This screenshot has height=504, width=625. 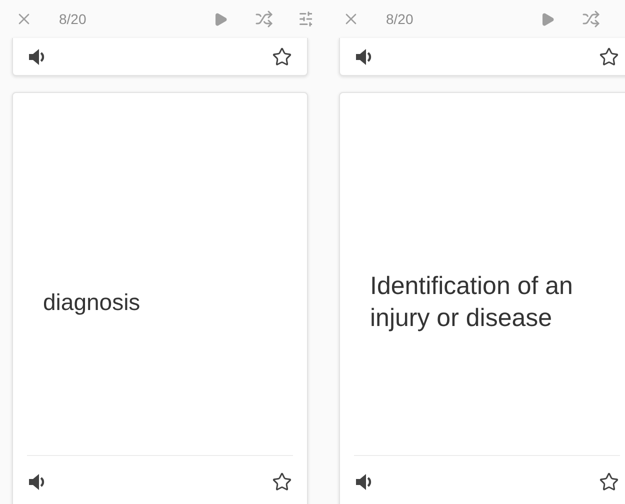 I want to click on settings-icon, so click(x=305, y=19).